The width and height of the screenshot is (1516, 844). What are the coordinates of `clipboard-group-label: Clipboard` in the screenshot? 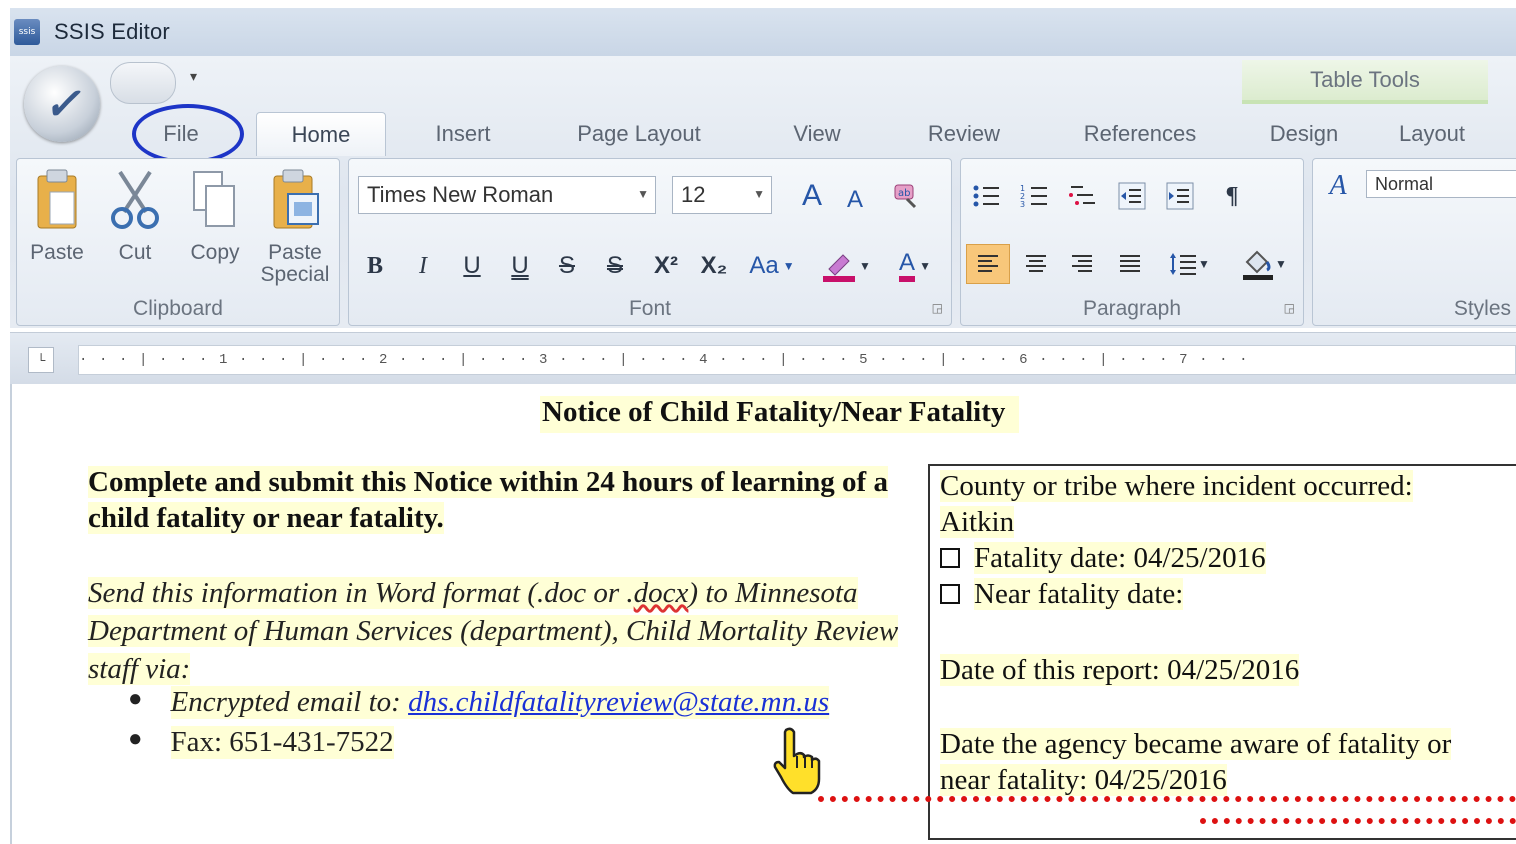 It's located at (178, 308).